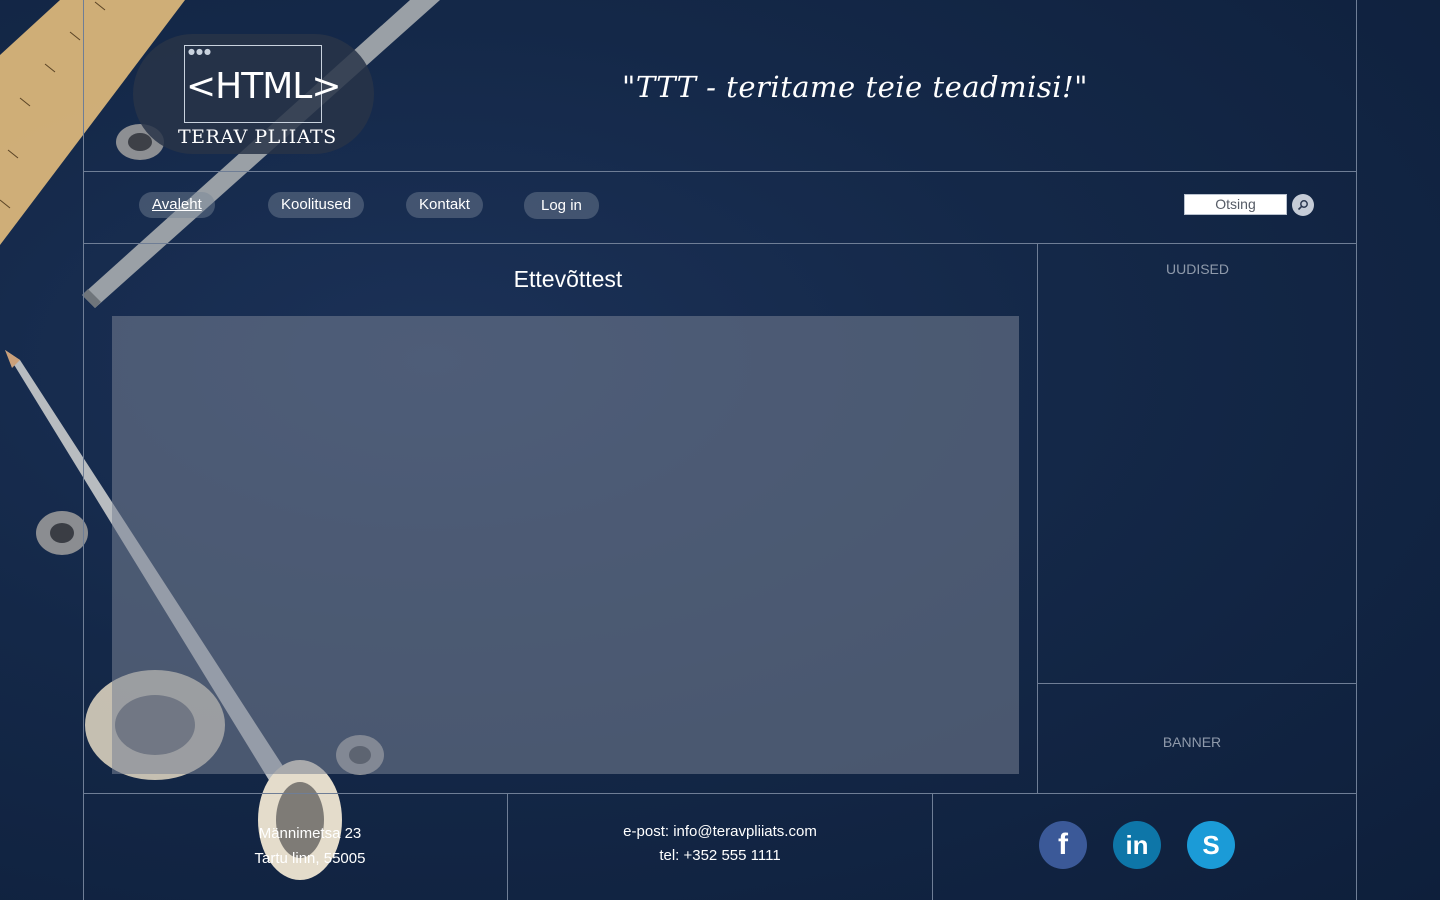  Describe the element at coordinates (855, 87) in the screenshot. I see `slogan: "TTT - teritame teie teadmisi!"` at that location.